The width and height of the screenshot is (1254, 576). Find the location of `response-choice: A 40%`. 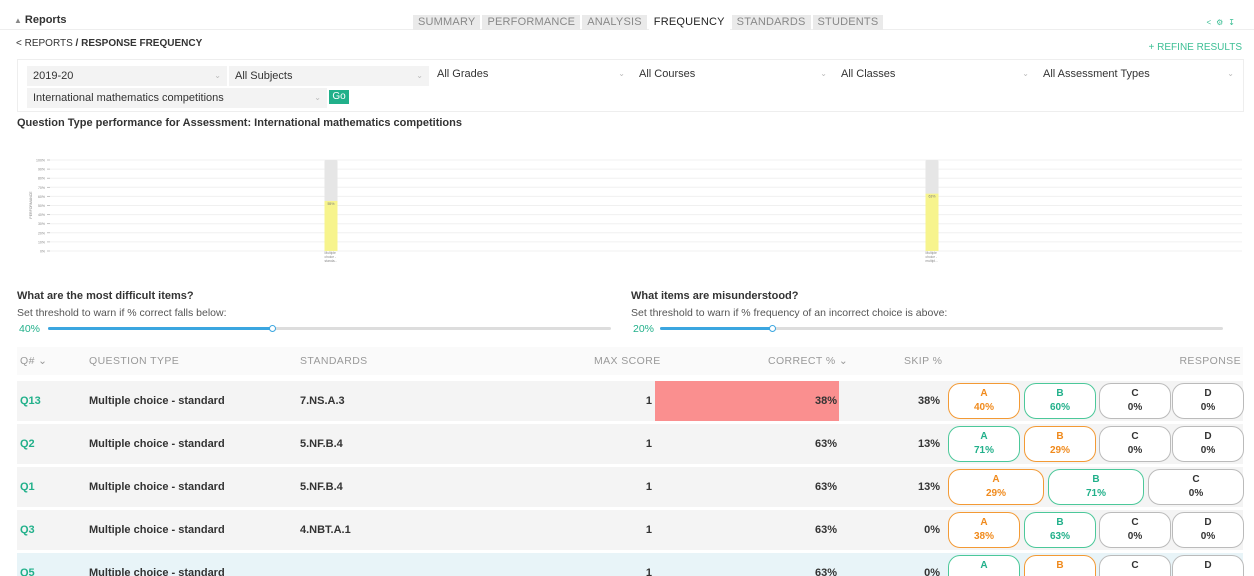

response-choice: A 40% is located at coordinates (984, 401).